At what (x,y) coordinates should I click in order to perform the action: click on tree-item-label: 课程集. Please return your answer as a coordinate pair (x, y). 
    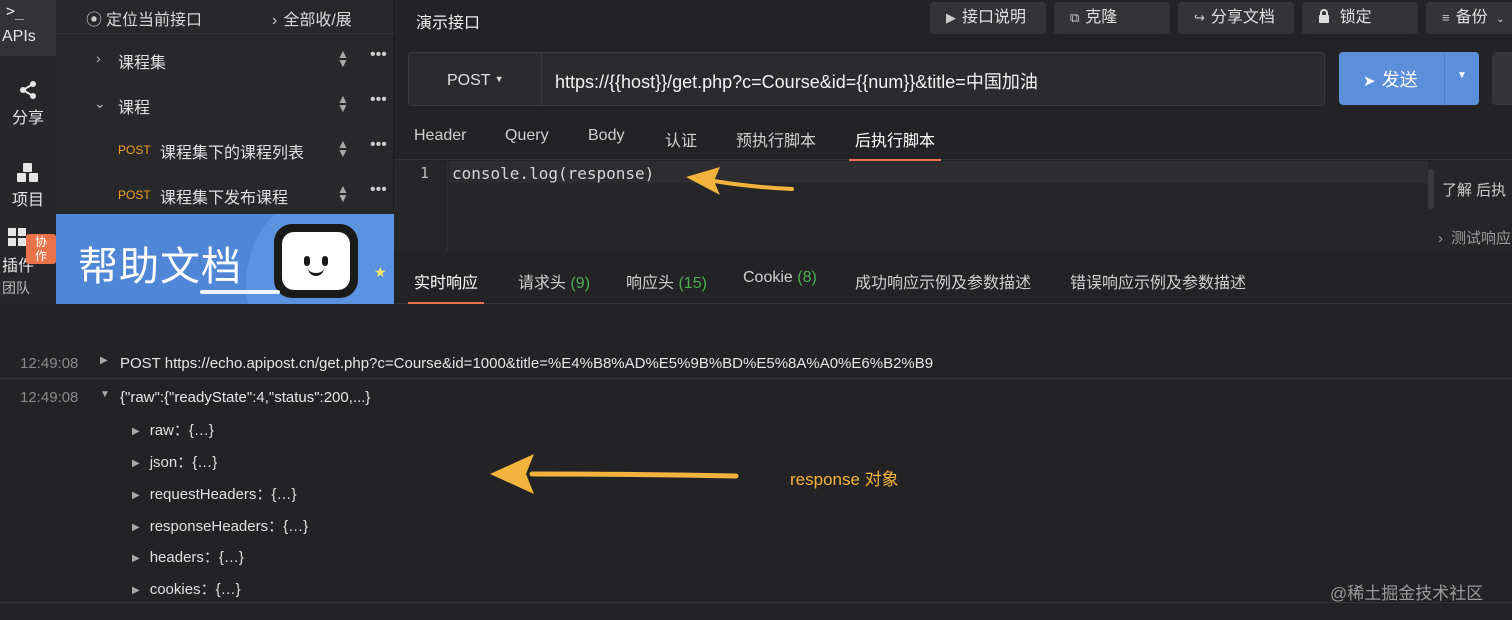
    Looking at the image, I should click on (142, 63).